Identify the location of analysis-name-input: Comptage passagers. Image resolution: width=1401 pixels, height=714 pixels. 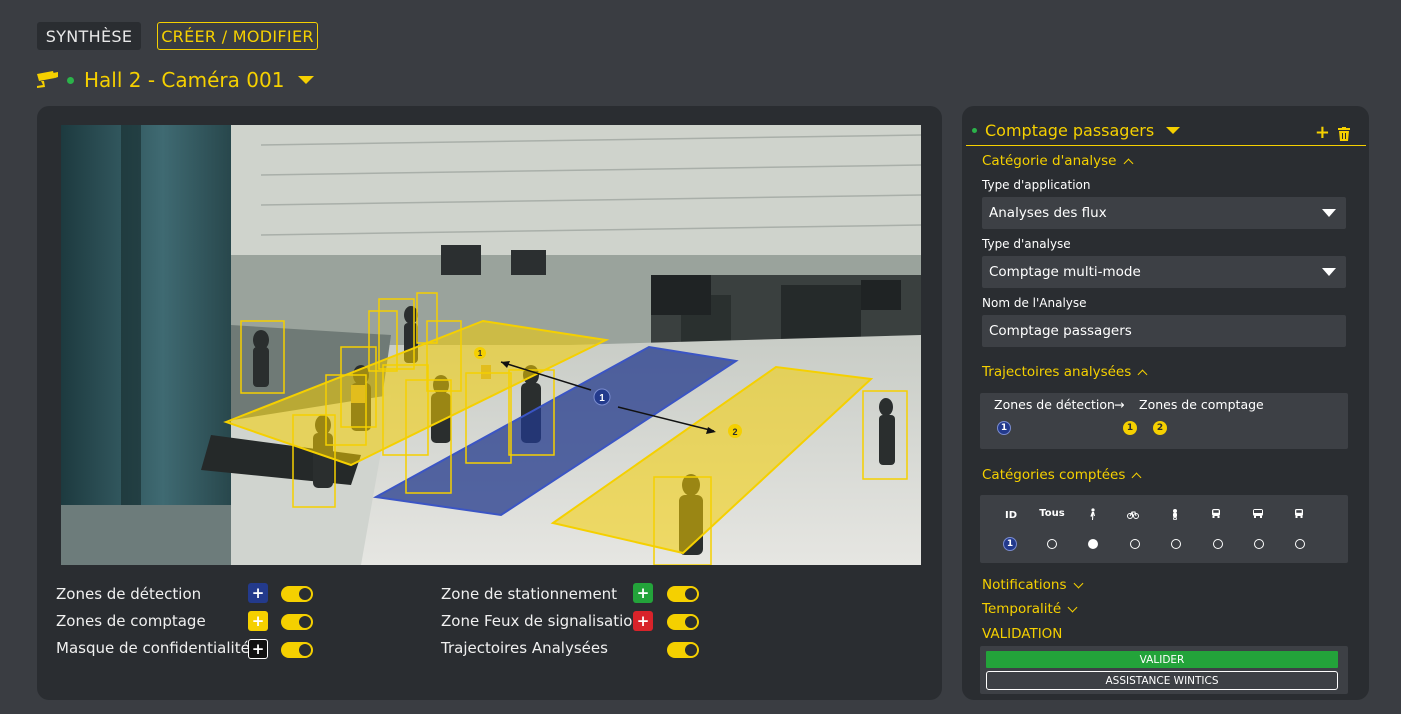
(1164, 331).